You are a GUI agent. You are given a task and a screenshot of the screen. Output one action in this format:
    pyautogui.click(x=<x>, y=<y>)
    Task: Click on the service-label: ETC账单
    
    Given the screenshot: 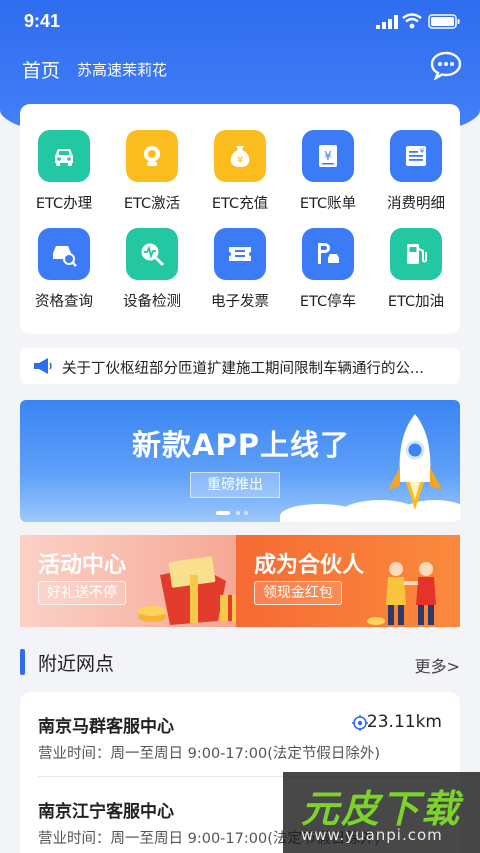 What is the action you would take?
    pyautogui.click(x=328, y=204)
    